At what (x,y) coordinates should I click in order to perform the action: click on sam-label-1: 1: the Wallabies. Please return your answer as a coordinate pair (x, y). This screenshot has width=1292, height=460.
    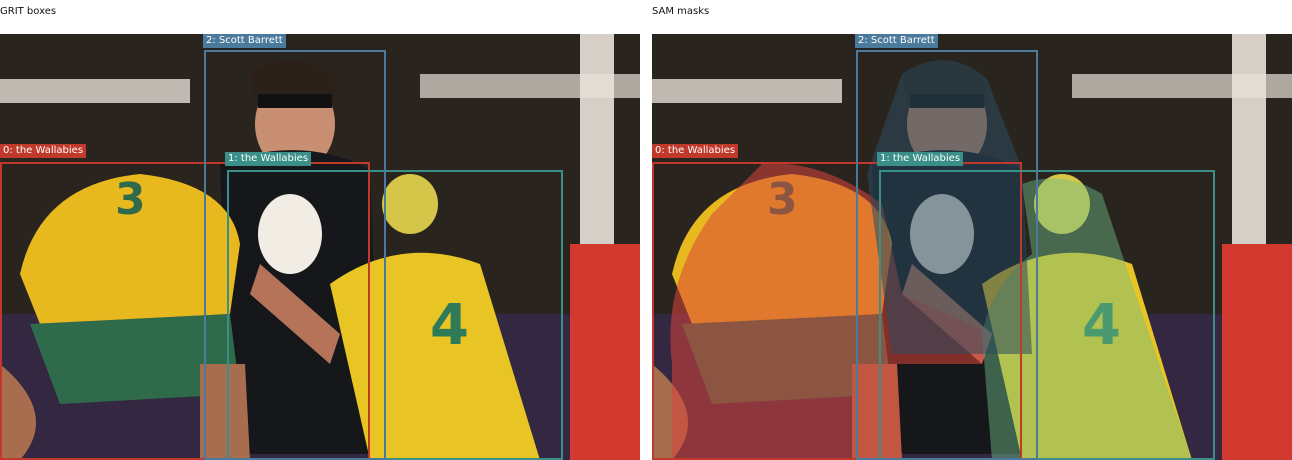
    Looking at the image, I should click on (920, 159).